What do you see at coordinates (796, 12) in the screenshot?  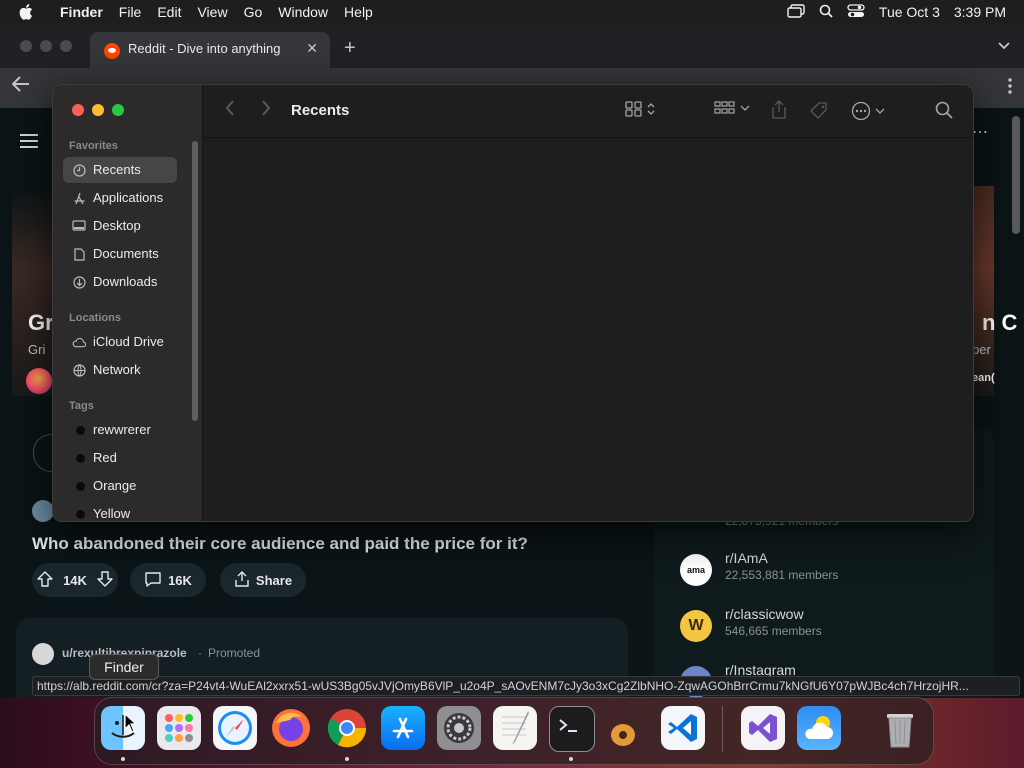 I see `screen-mirror-icon` at bounding box center [796, 12].